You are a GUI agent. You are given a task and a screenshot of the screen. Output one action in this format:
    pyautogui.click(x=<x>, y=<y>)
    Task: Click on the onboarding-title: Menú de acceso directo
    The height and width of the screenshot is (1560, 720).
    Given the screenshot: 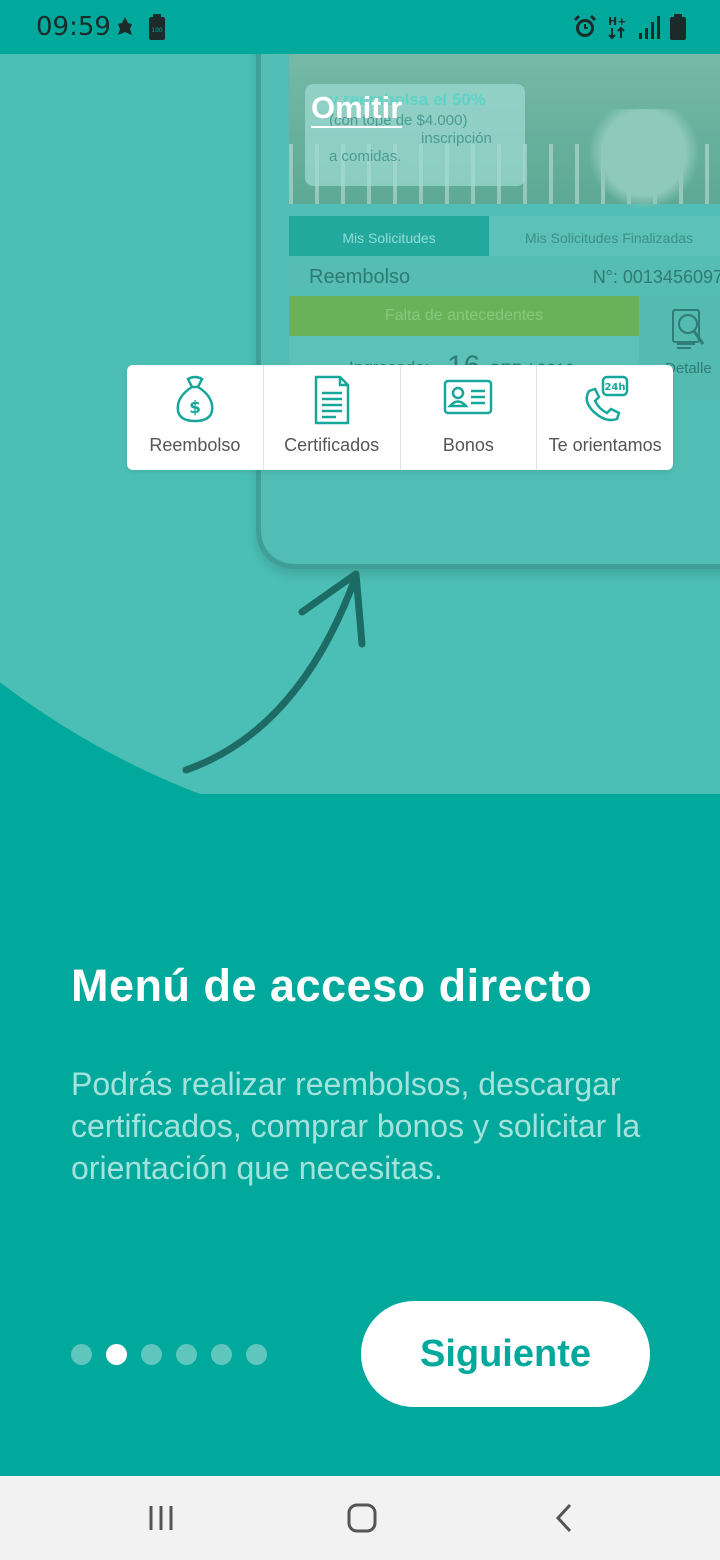 What is the action you would take?
    pyautogui.click(x=332, y=985)
    